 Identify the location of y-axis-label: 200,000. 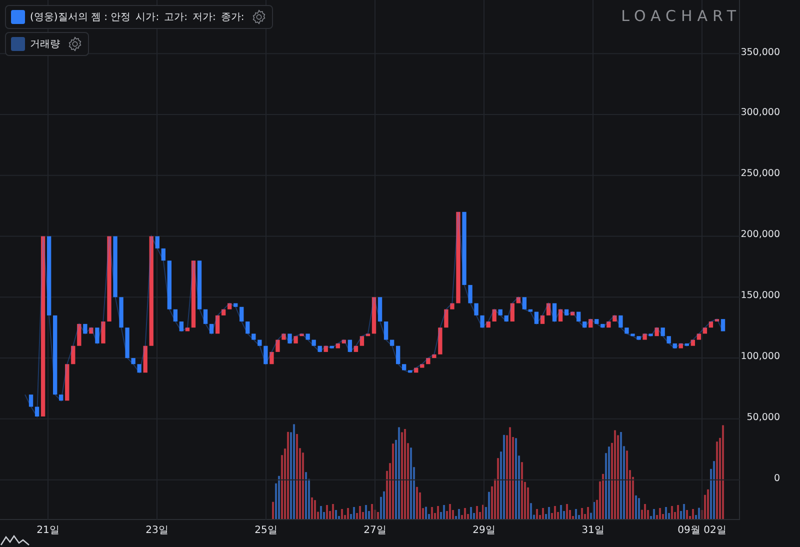
(760, 234).